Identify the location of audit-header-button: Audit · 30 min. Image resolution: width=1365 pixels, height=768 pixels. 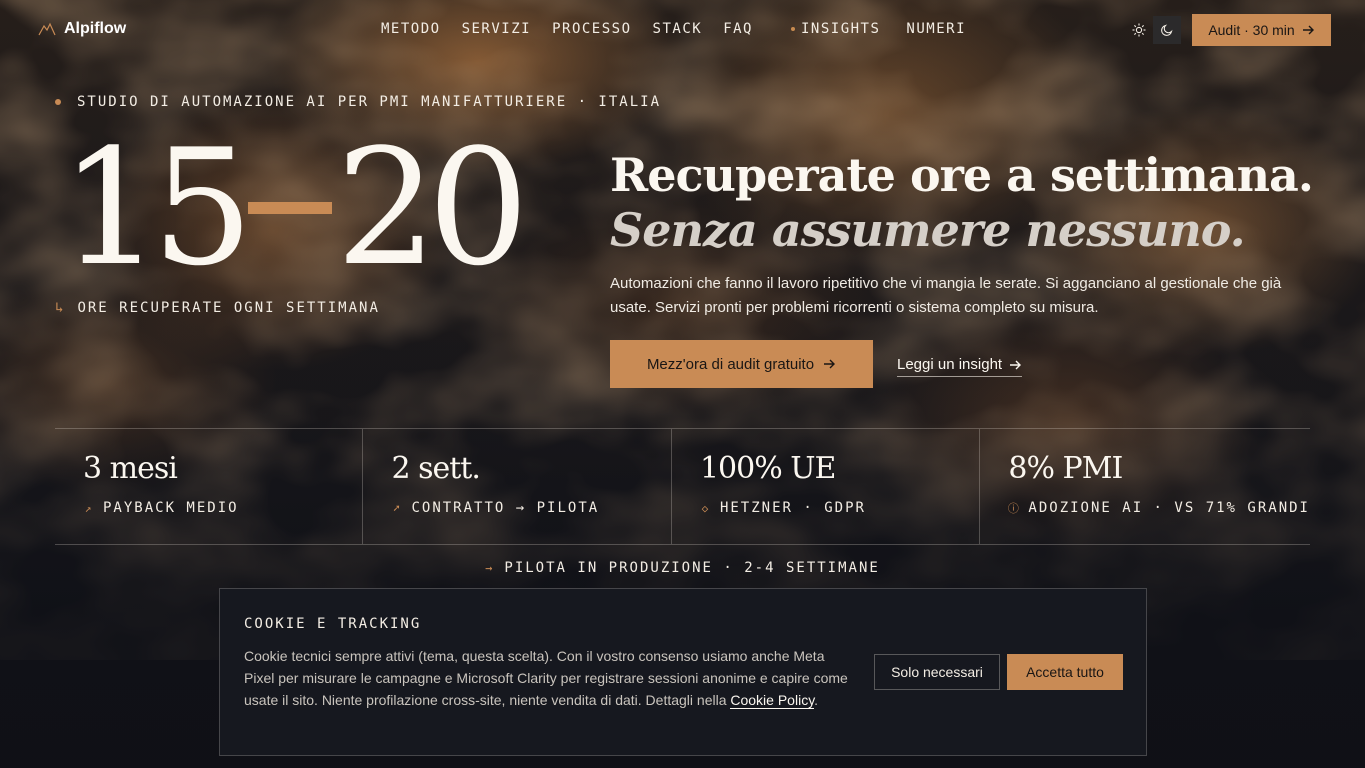
(1261, 30).